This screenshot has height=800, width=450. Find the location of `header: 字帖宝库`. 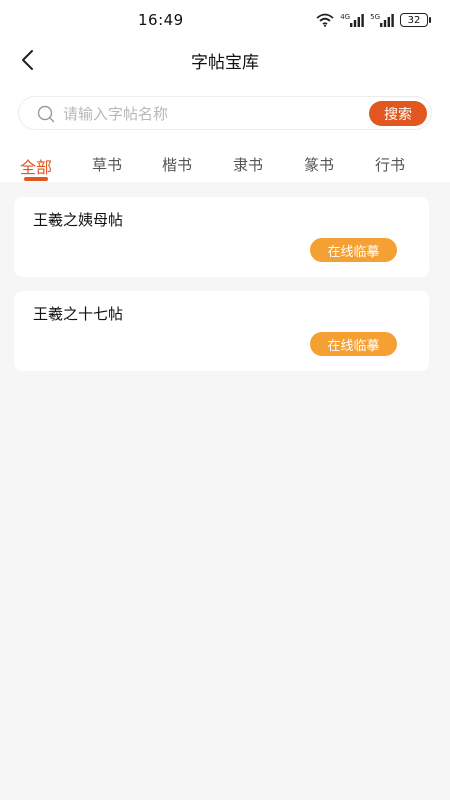

header: 字帖宝库 is located at coordinates (225, 60).